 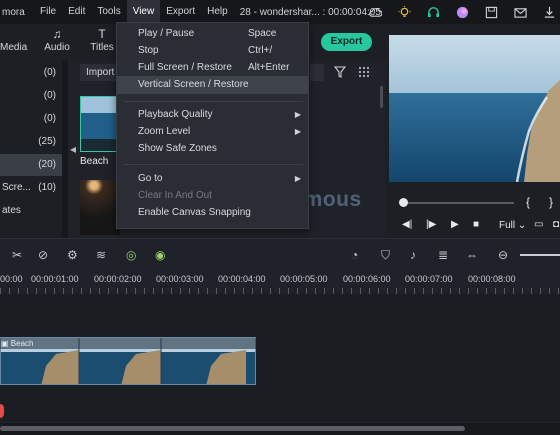 What do you see at coordinates (102, 47) in the screenshot?
I see `tab-titles-label: Titles` at bounding box center [102, 47].